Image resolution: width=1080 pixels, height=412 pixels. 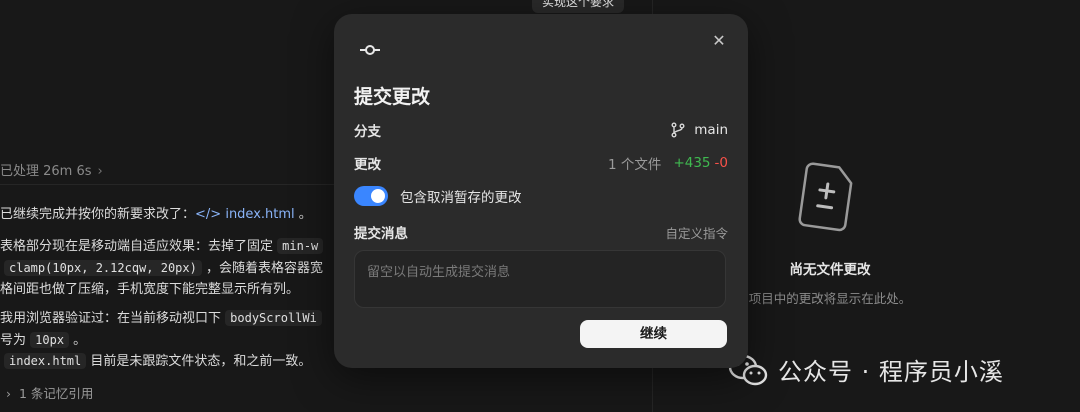 I want to click on changes-label: 更改, so click(x=367, y=165).